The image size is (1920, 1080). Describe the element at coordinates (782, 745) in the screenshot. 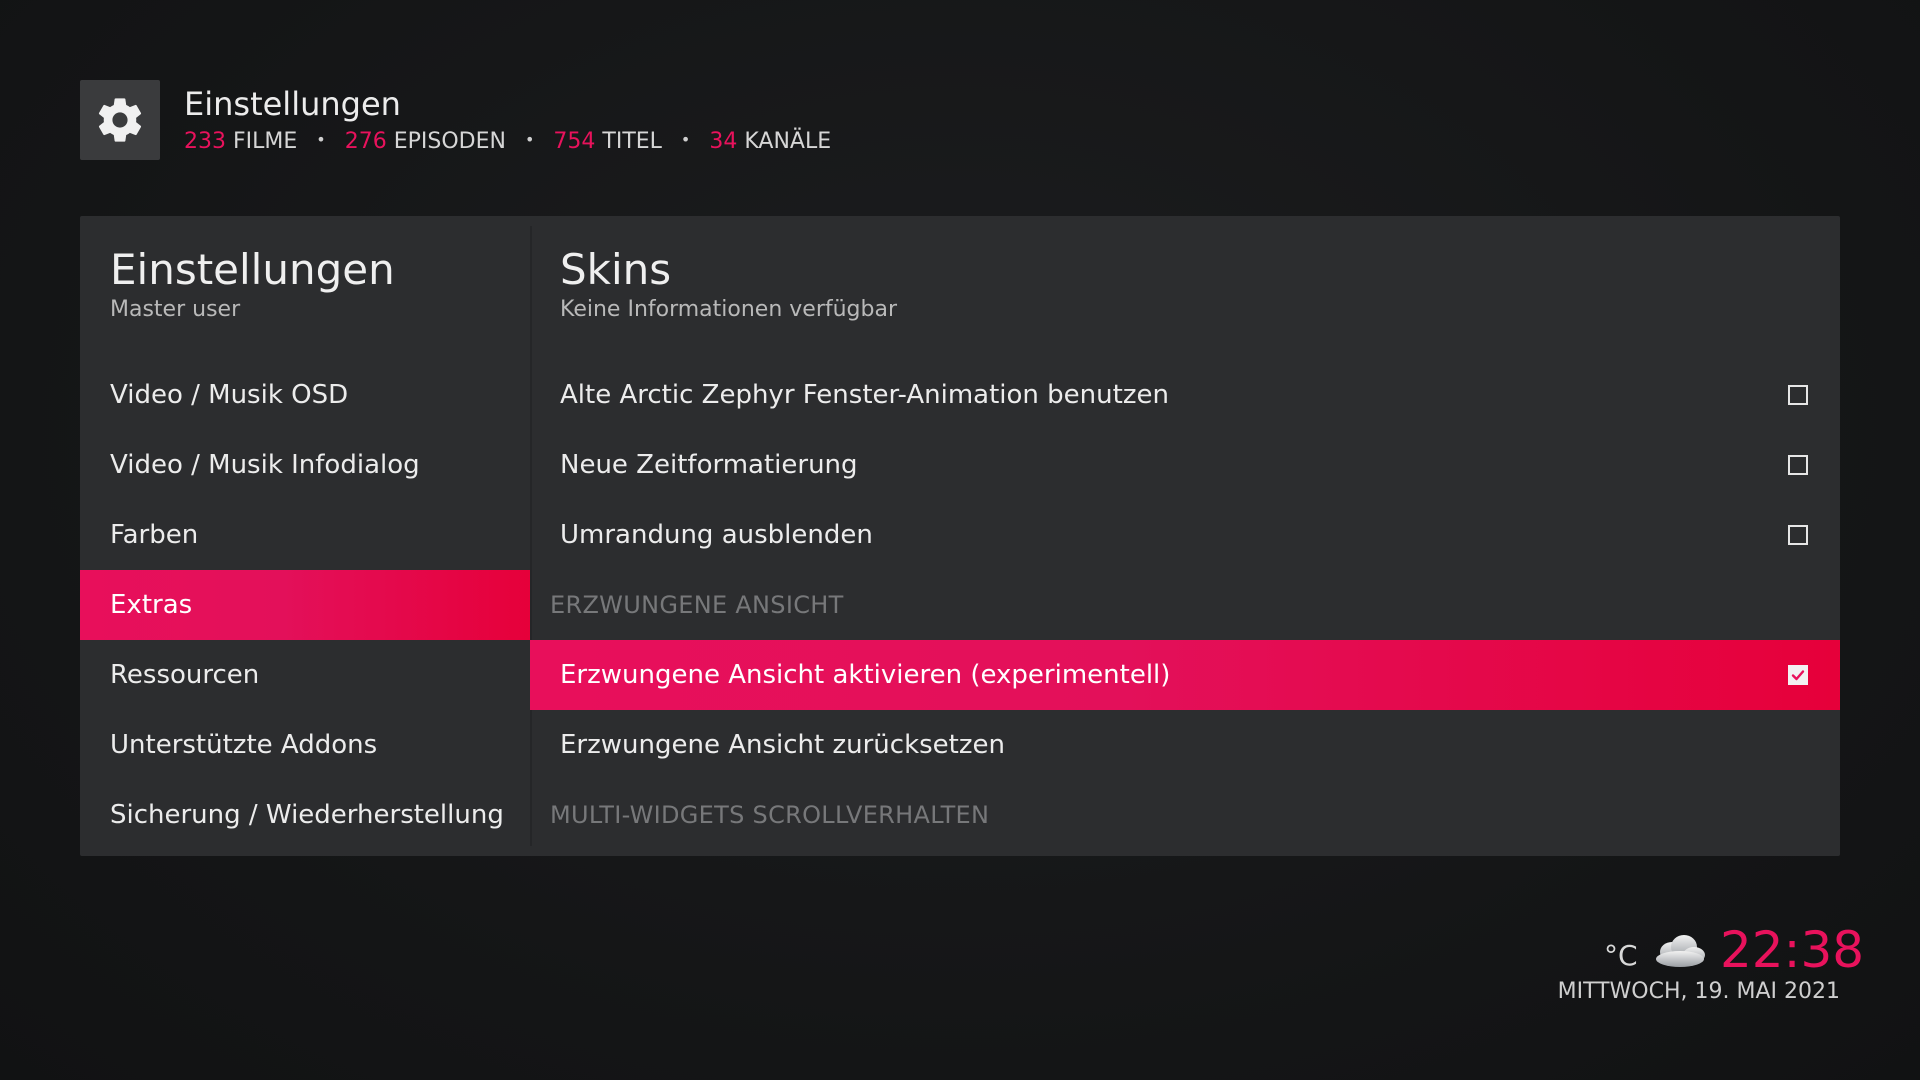

I see `setting-label: Erzwungene Ansicht zurücksetzen` at that location.